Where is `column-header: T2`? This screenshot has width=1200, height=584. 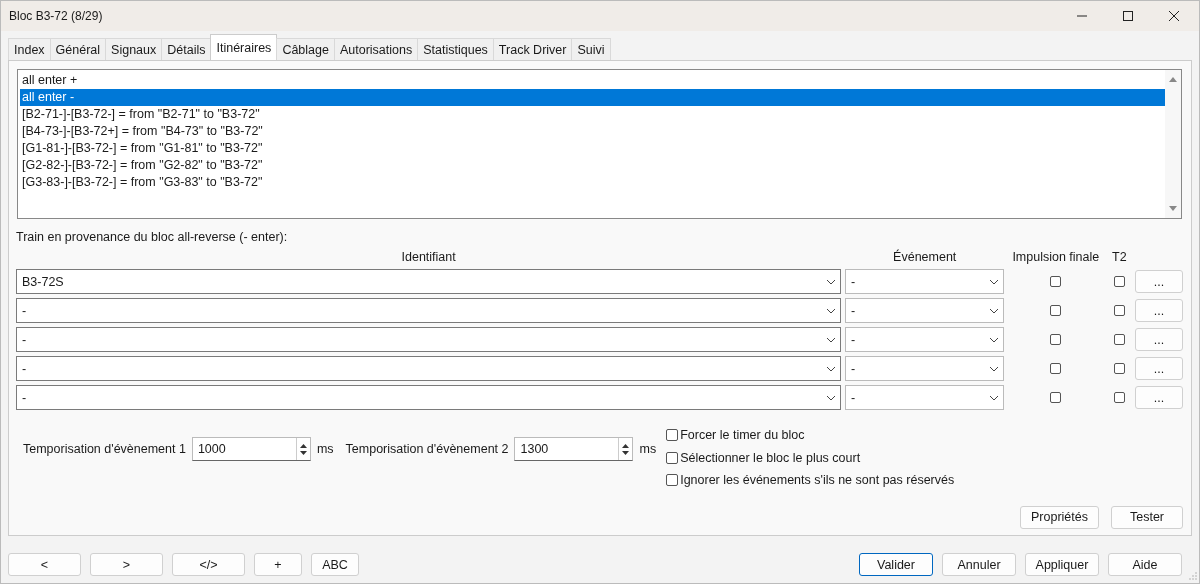
column-header: T2 is located at coordinates (1119, 257).